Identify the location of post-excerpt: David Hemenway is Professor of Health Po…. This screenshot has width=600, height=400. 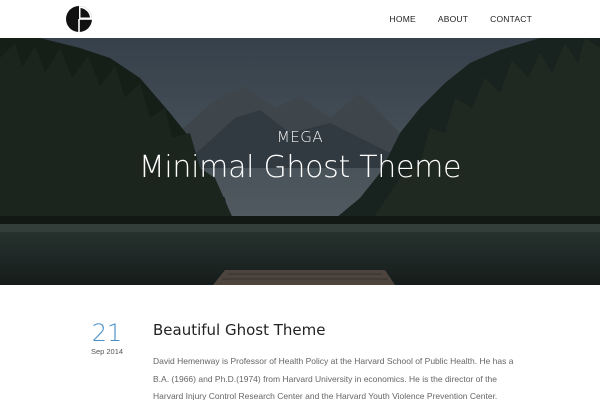
(333, 378).